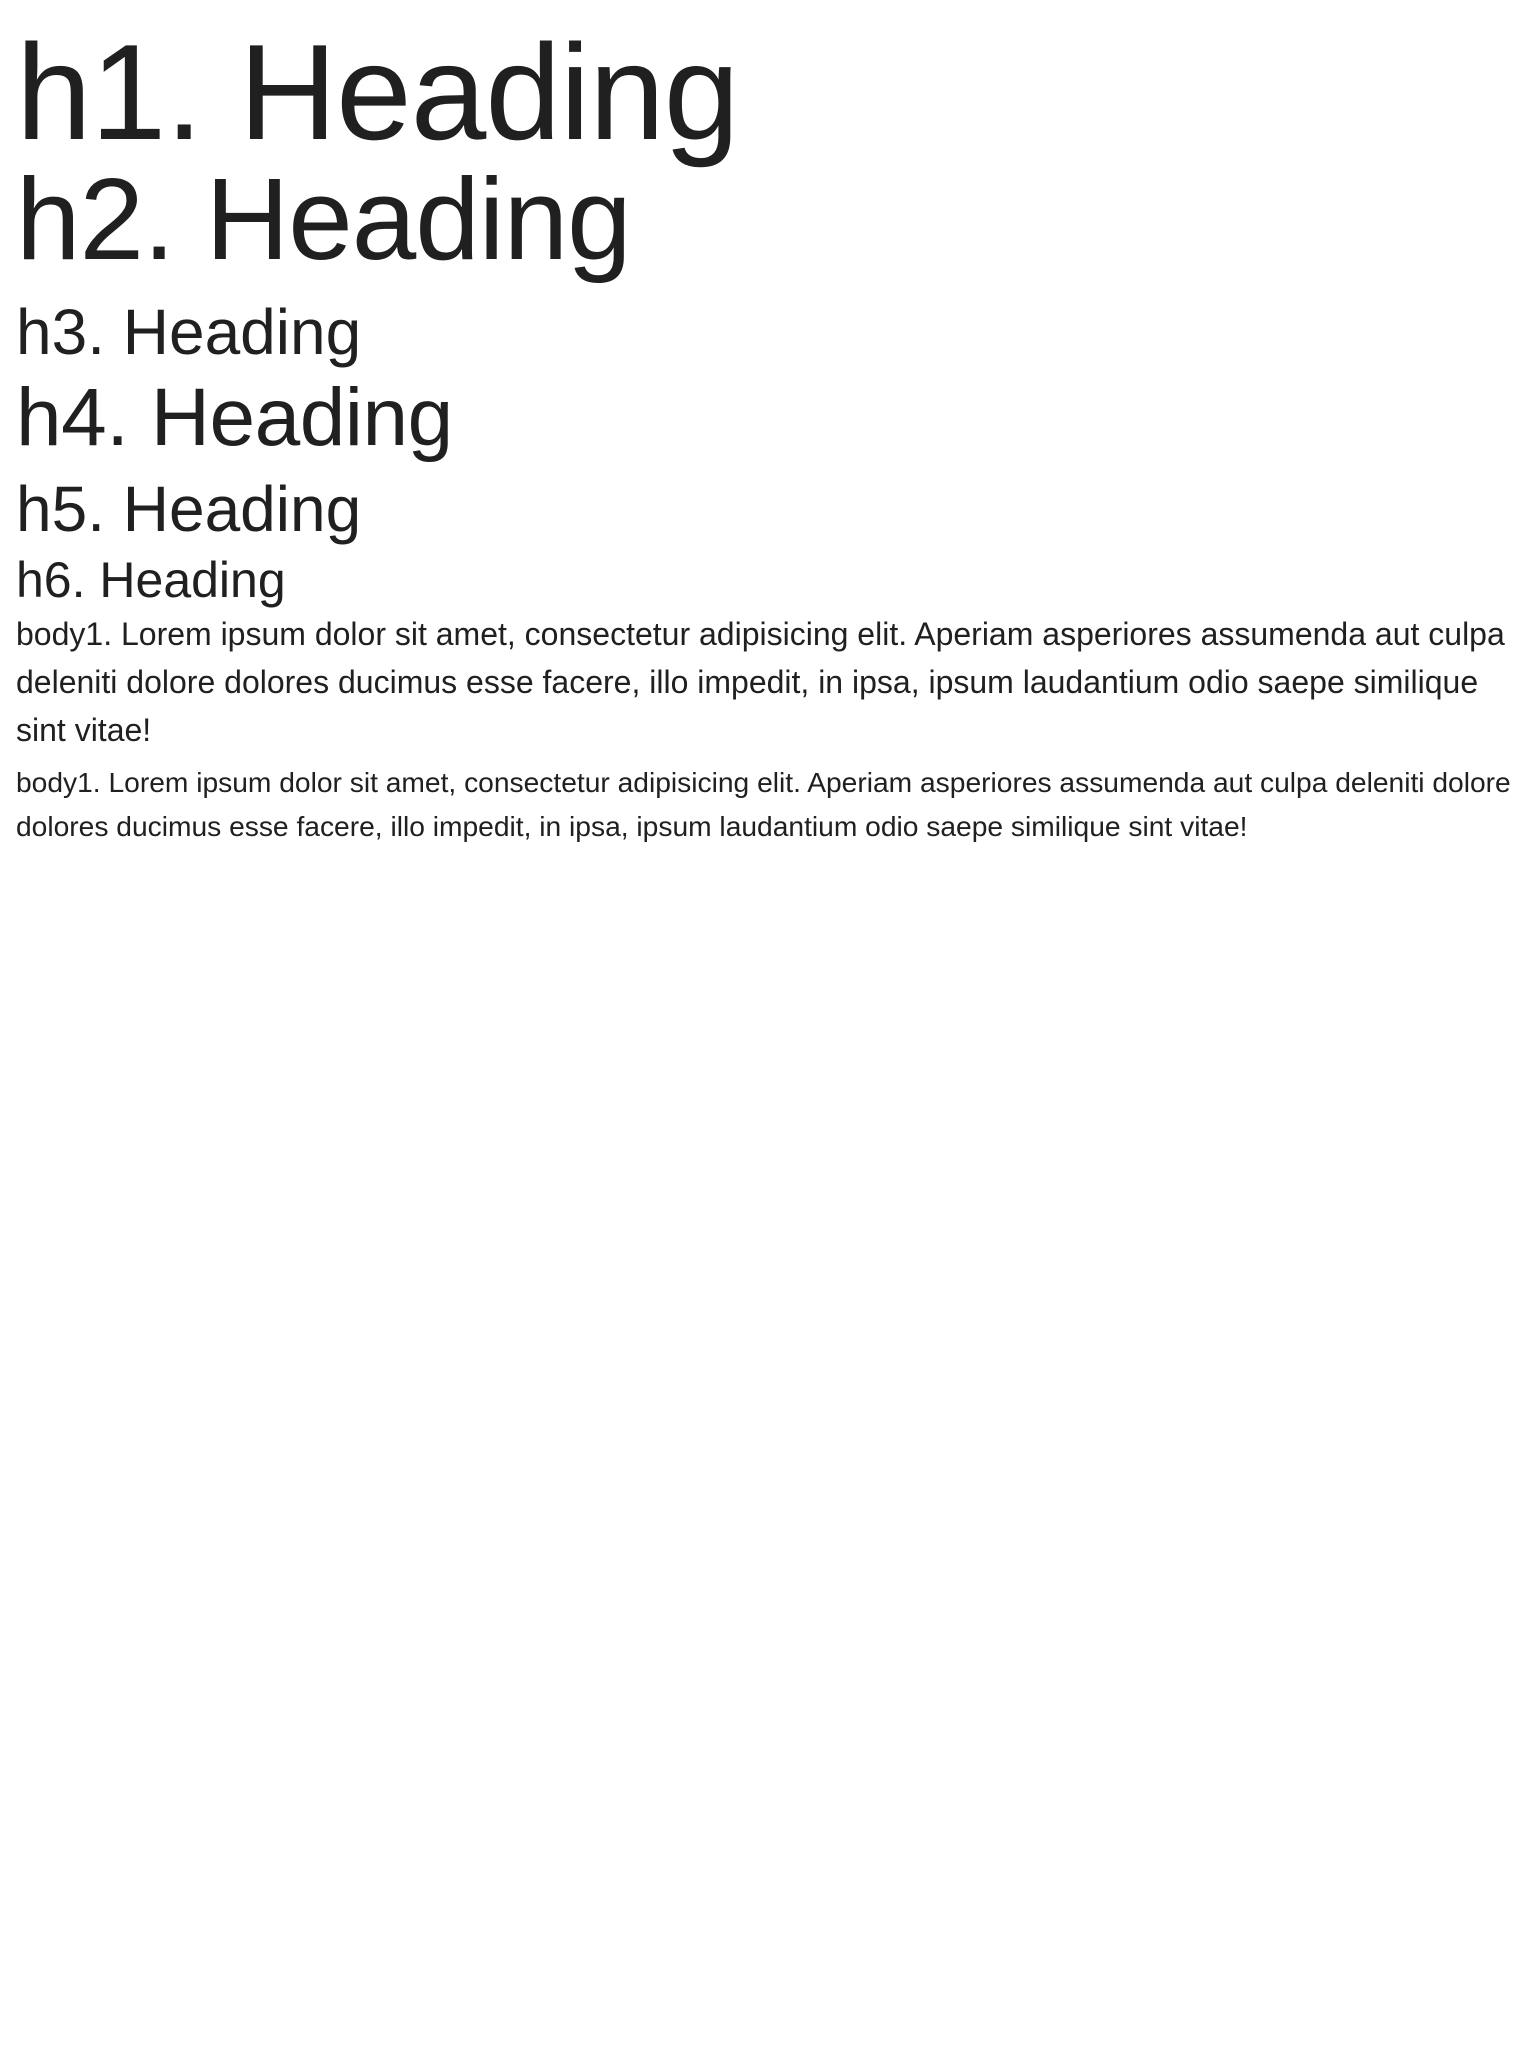 This screenshot has height=2048, width=1536. What do you see at coordinates (189, 509) in the screenshot?
I see `heading-h5: h5. Heading` at bounding box center [189, 509].